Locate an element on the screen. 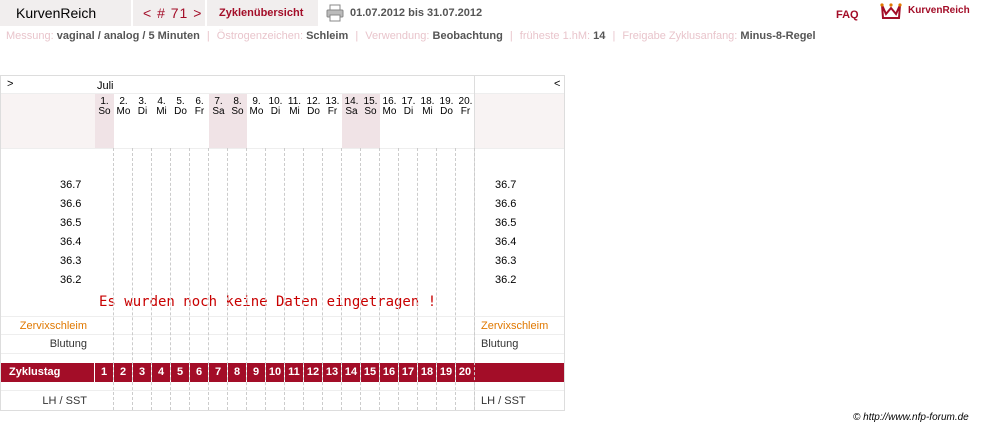  cycle-day-number: 6 is located at coordinates (199, 372).